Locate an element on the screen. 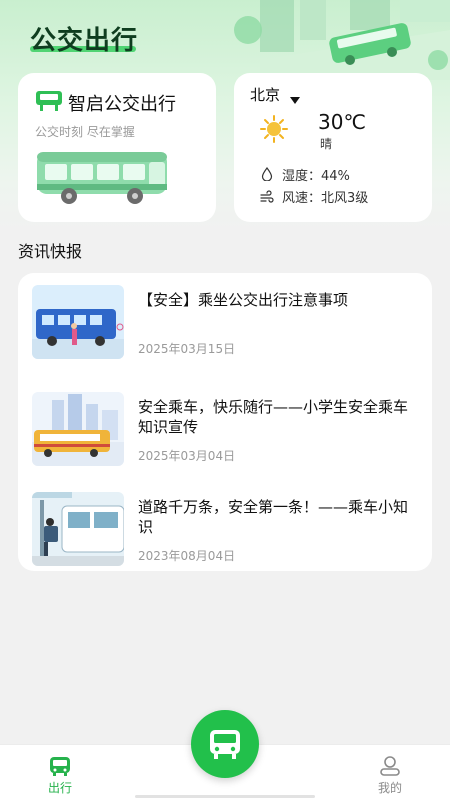  news-date: 2025年03月04日 is located at coordinates (187, 456).